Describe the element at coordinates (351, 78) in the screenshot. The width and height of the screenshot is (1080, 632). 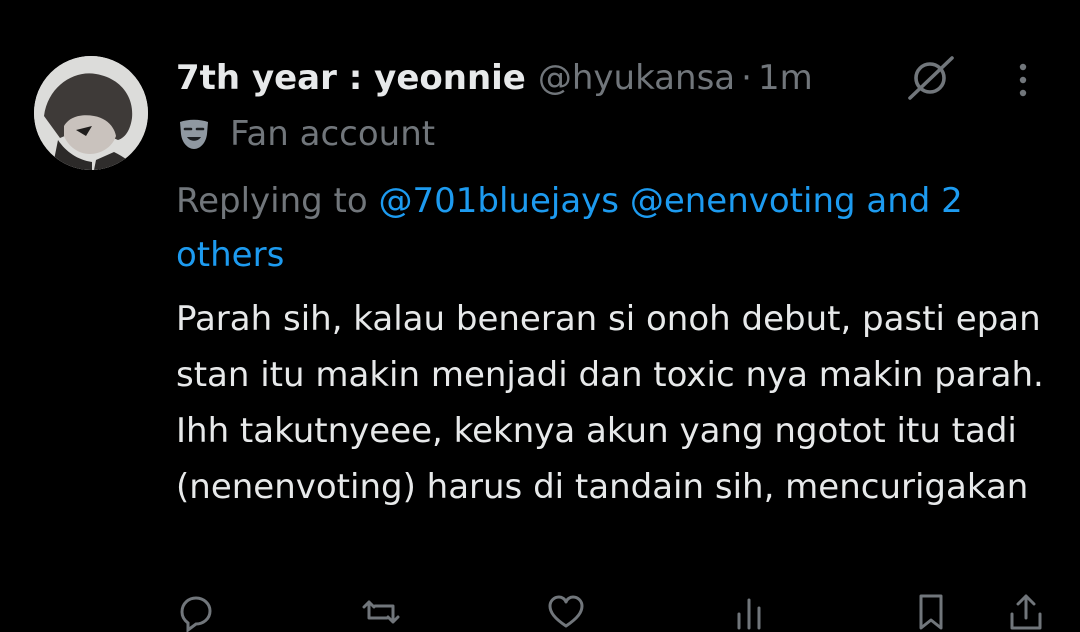
I see `display-name: 7th year : yeonnie` at that location.